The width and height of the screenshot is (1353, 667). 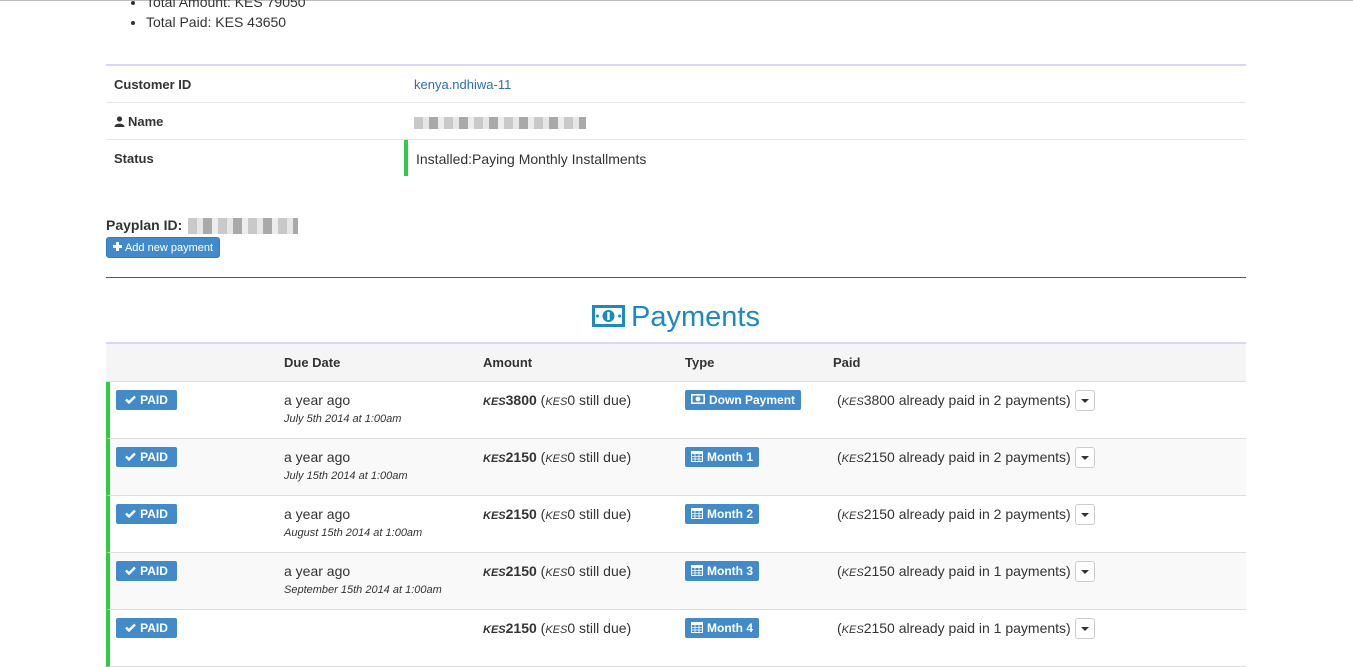 What do you see at coordinates (730, 628) in the screenshot?
I see `payment-type-label: Month 4` at bounding box center [730, 628].